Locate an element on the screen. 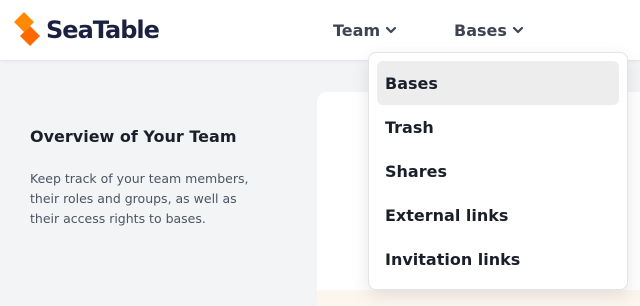 The image size is (640, 306). menu-item-external-links: External links is located at coordinates (498, 215).